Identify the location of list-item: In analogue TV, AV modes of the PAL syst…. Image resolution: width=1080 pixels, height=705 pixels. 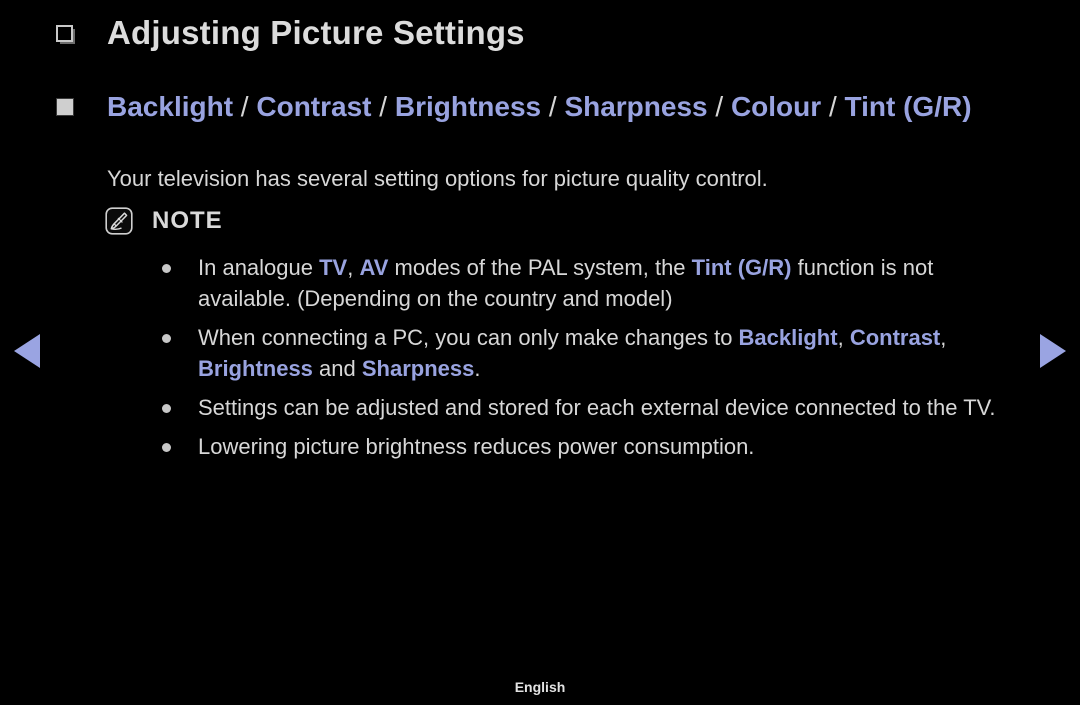
(592, 283).